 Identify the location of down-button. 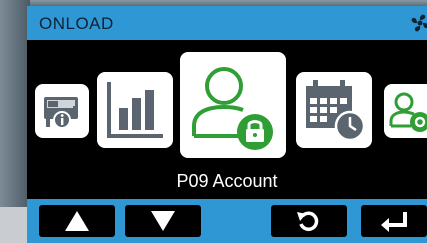
(163, 221).